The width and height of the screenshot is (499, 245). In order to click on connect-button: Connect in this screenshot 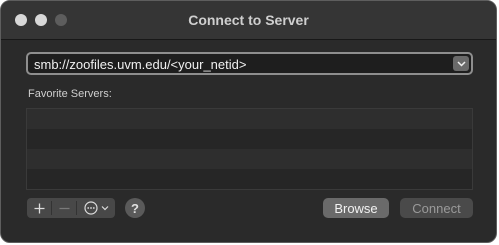, I will do `click(436, 208)`.